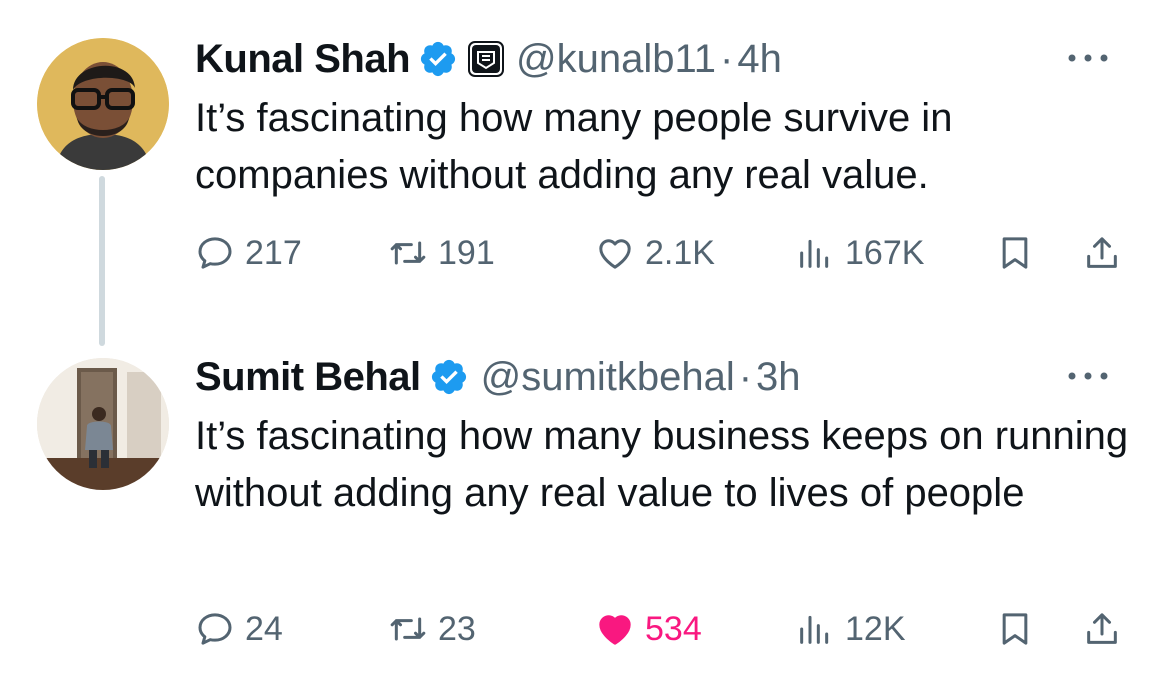 The height and width of the screenshot is (697, 1170). I want to click on tweet-actions: 217 191 2.1K 167K, so click(665, 253).